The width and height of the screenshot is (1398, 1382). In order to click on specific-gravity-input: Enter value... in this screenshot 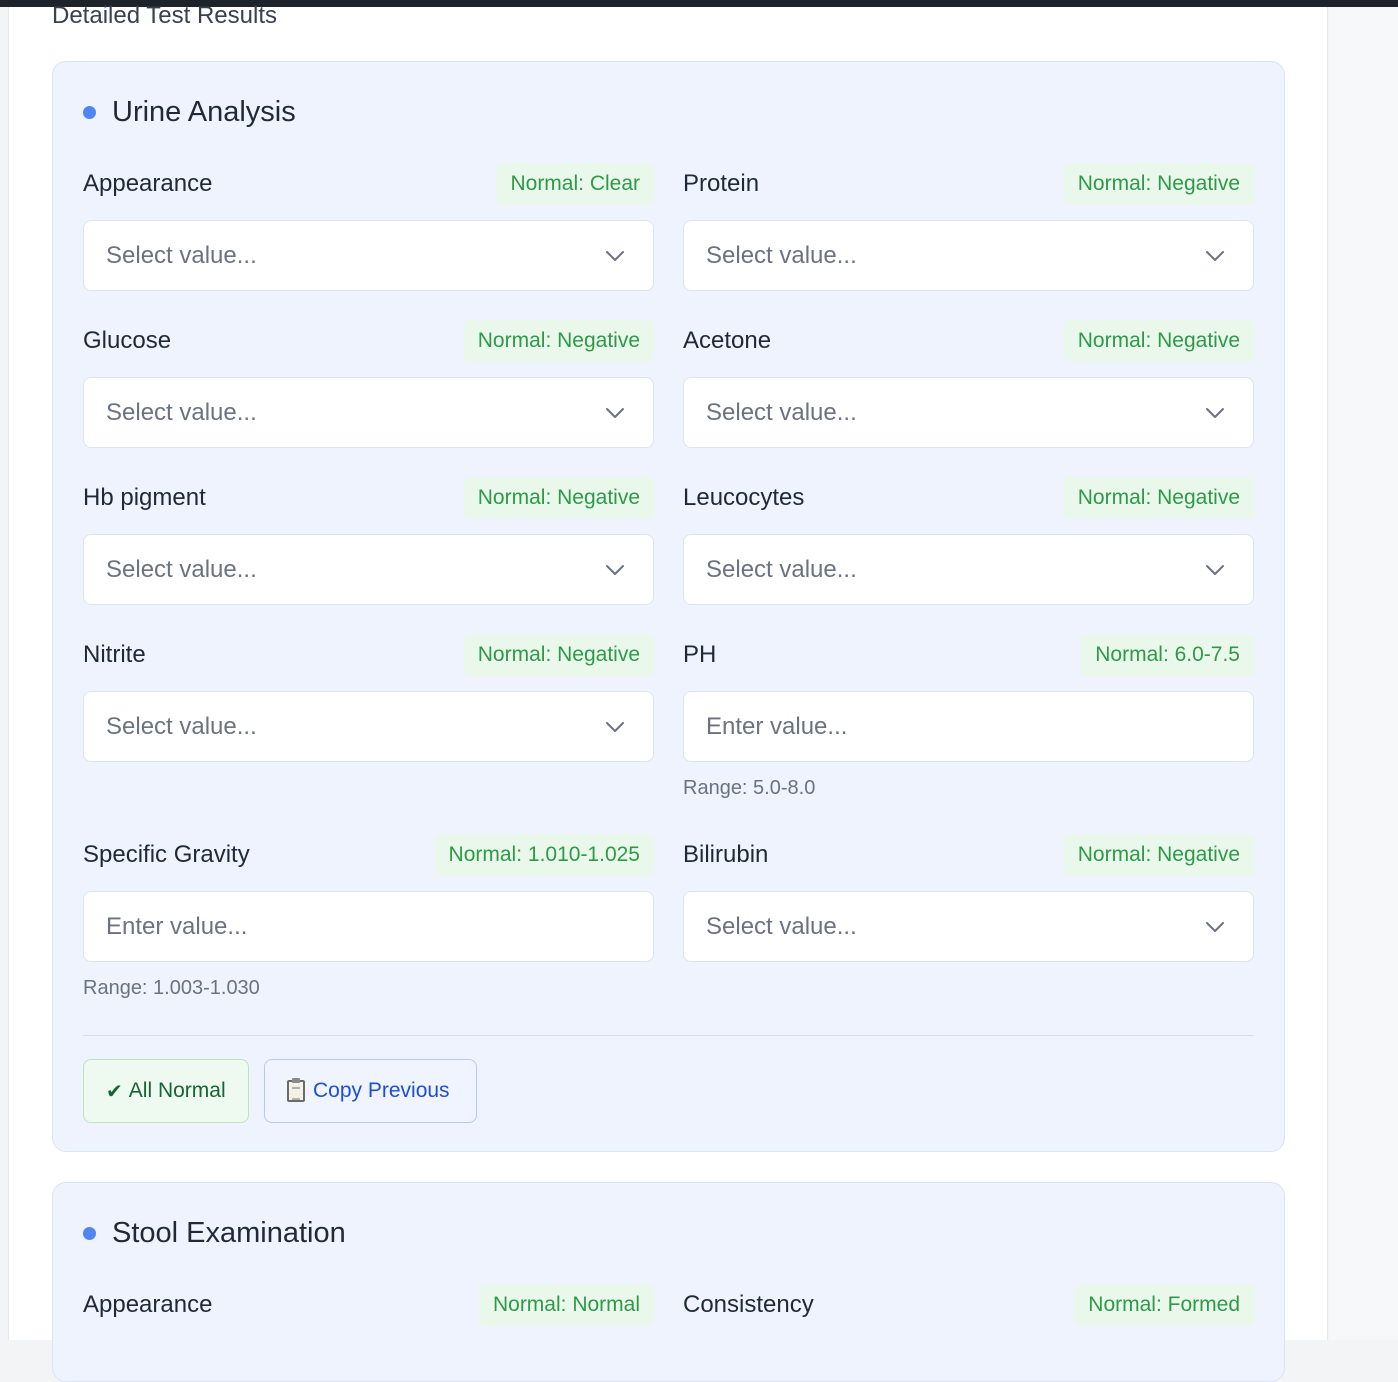, I will do `click(368, 926)`.